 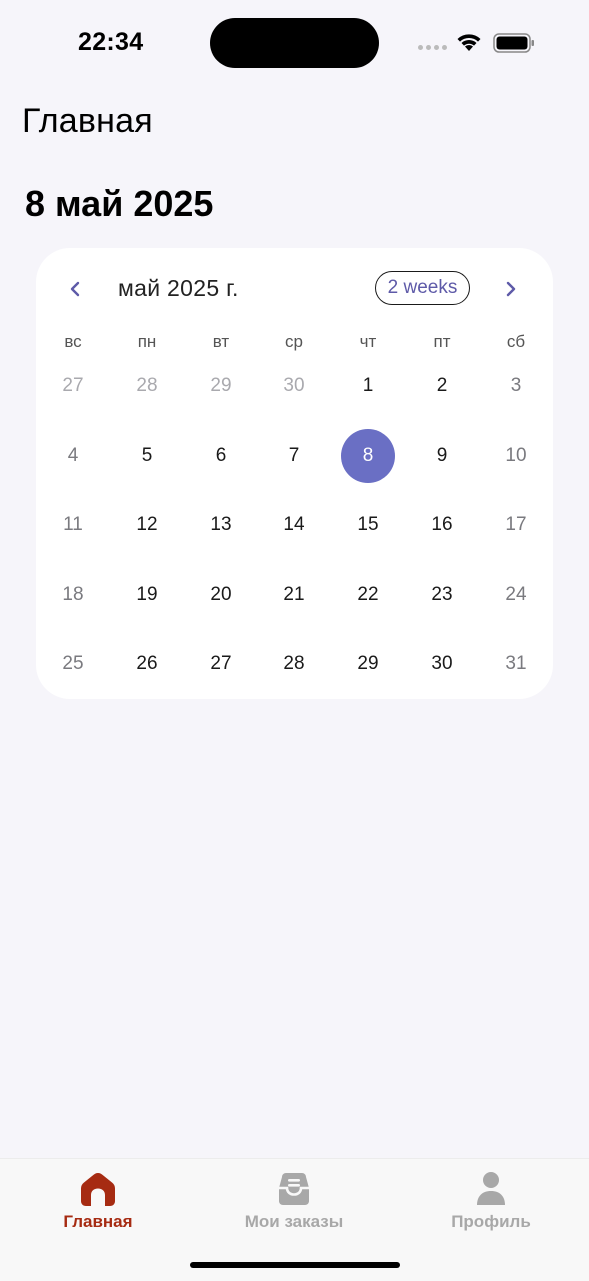 I want to click on chevron-left-icon, so click(x=75, y=289).